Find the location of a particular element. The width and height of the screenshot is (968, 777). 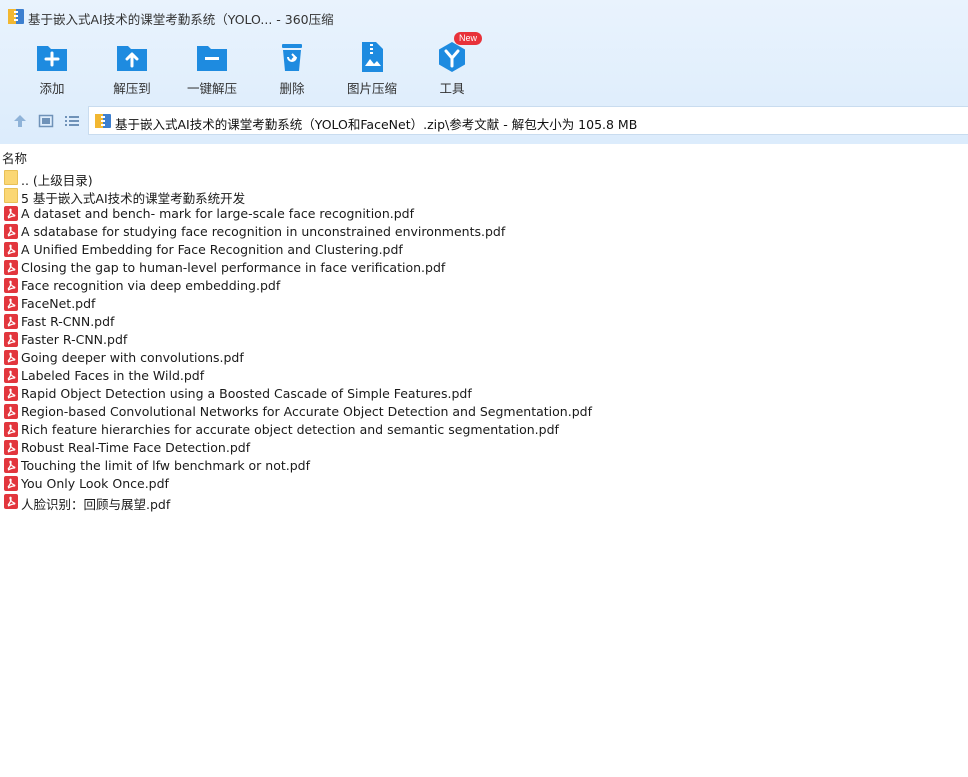

file-name: Face recognition via deep embedding.pdf is located at coordinates (151, 285).